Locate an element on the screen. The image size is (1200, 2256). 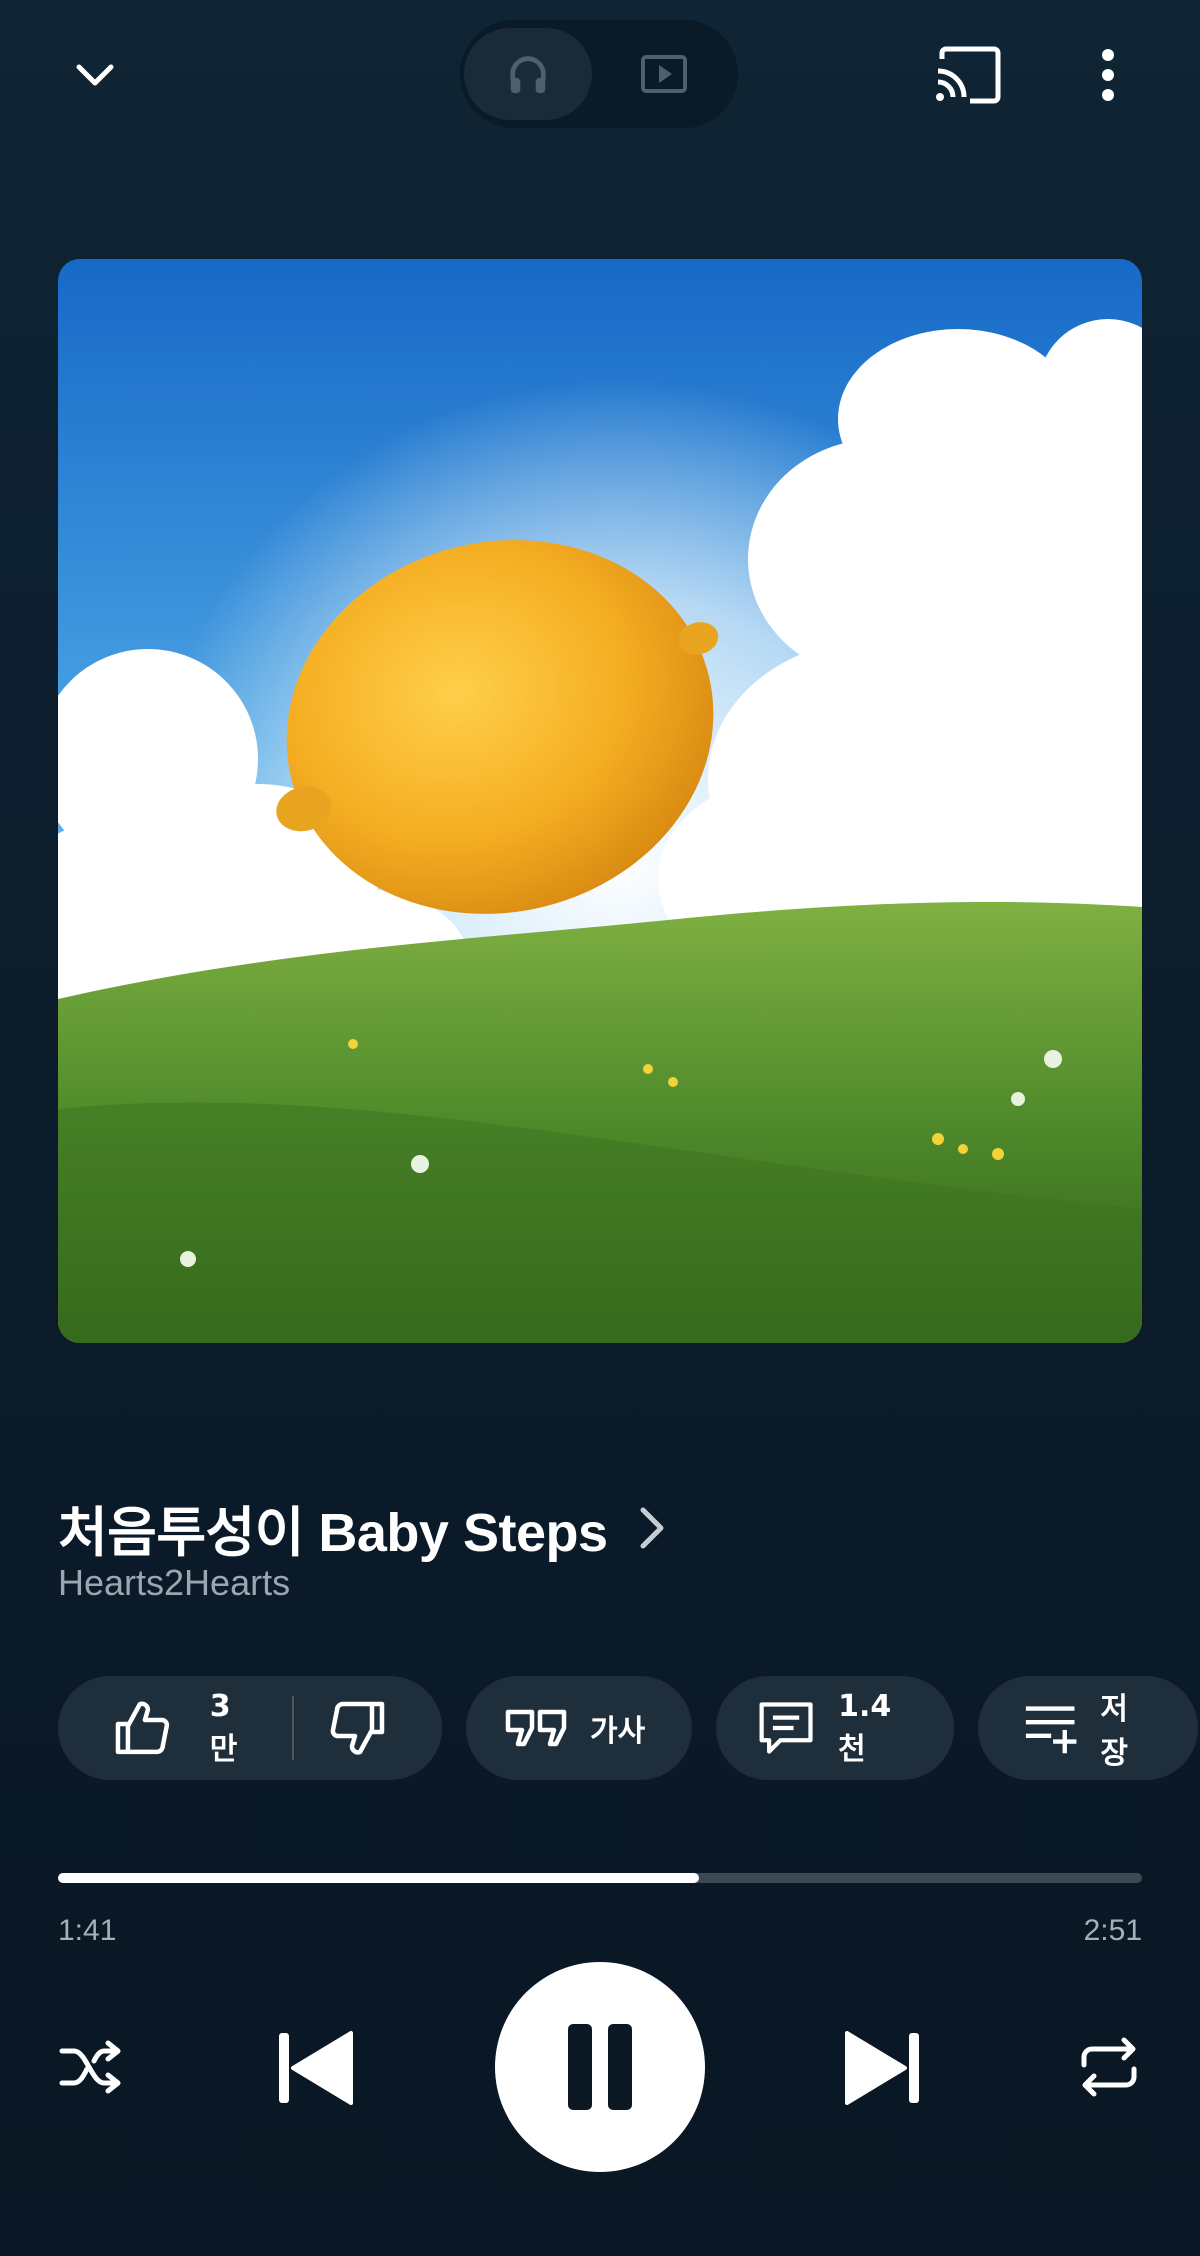
chip-divider is located at coordinates (293, 1728).